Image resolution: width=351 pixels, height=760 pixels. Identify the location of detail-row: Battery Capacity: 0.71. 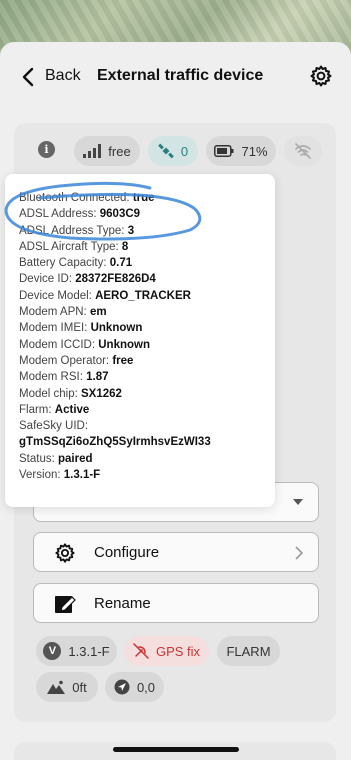
(76, 263).